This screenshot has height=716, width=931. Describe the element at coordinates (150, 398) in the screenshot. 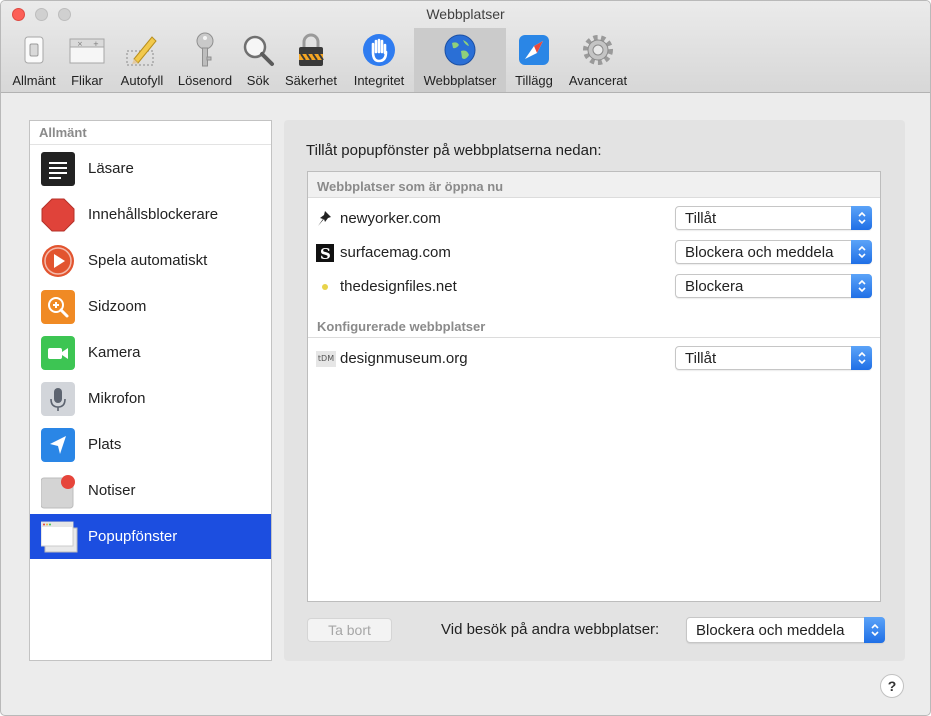

I see `sidebar-item-microphone: Mikrofon` at that location.